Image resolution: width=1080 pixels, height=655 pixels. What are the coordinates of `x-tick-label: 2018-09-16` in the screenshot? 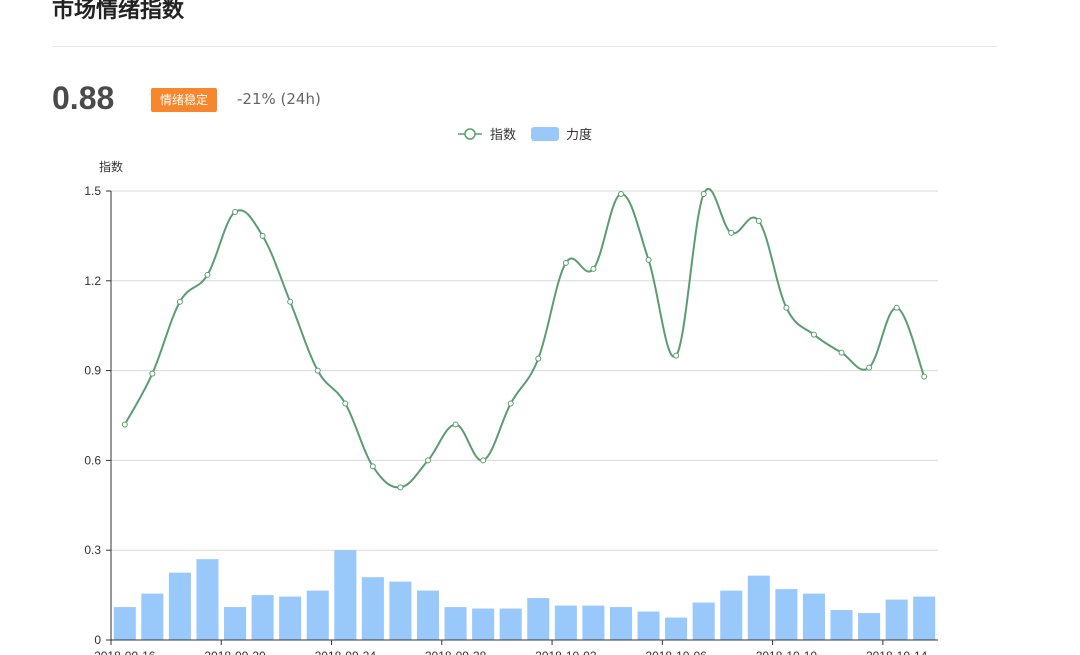 It's located at (125, 652).